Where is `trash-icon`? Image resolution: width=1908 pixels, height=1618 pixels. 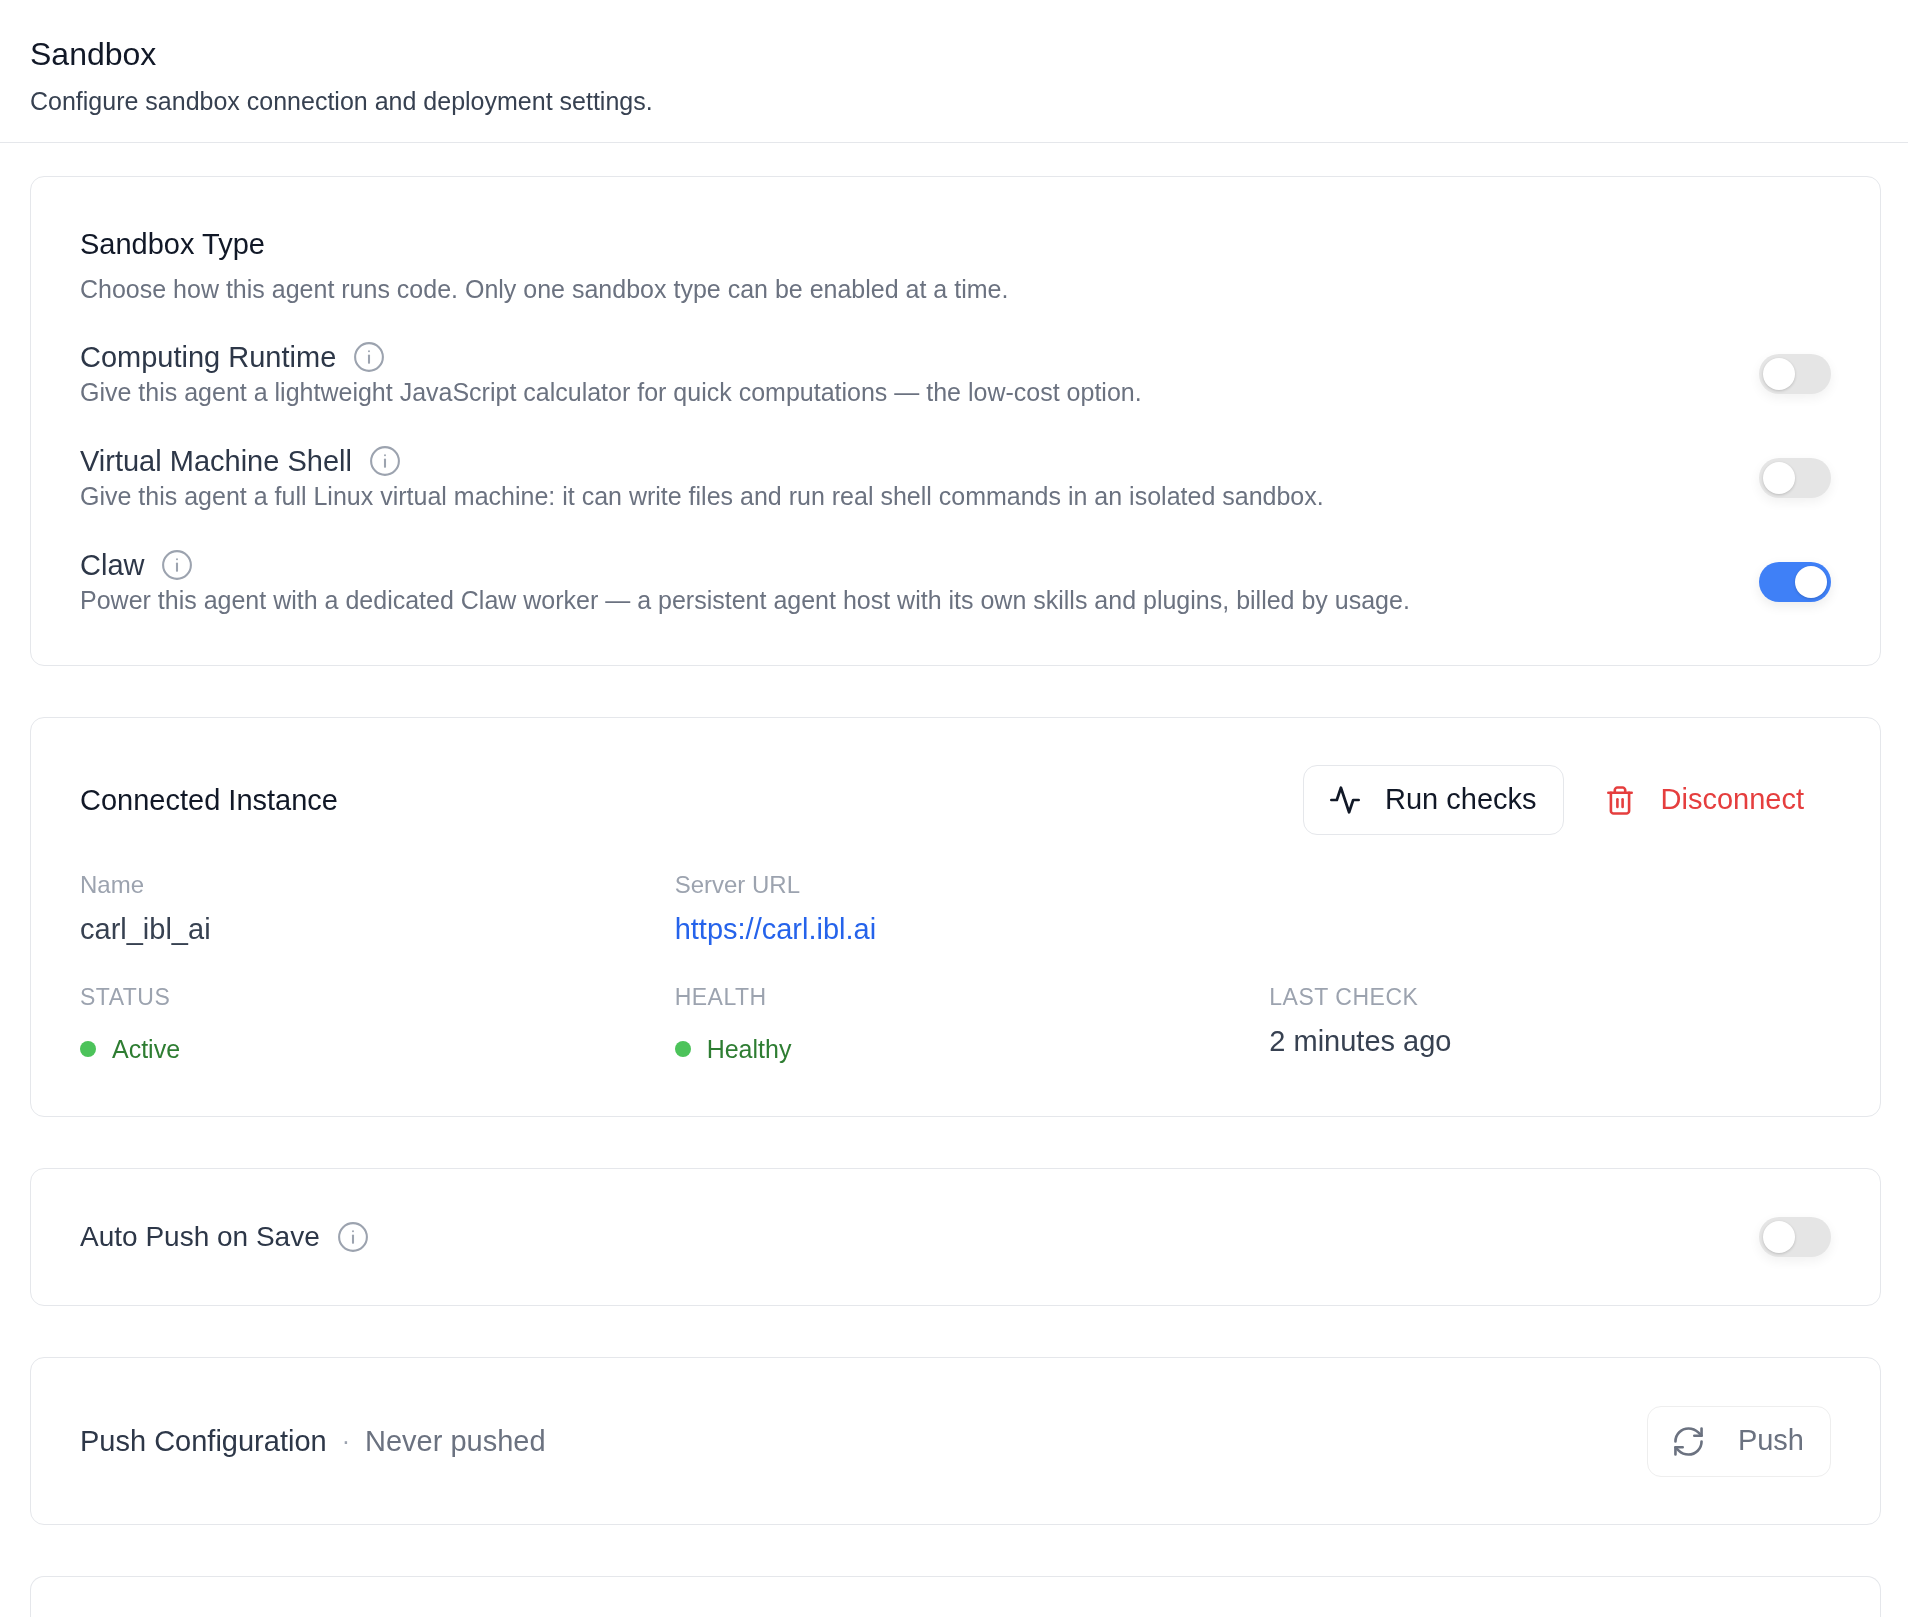
trash-icon is located at coordinates (1619, 800).